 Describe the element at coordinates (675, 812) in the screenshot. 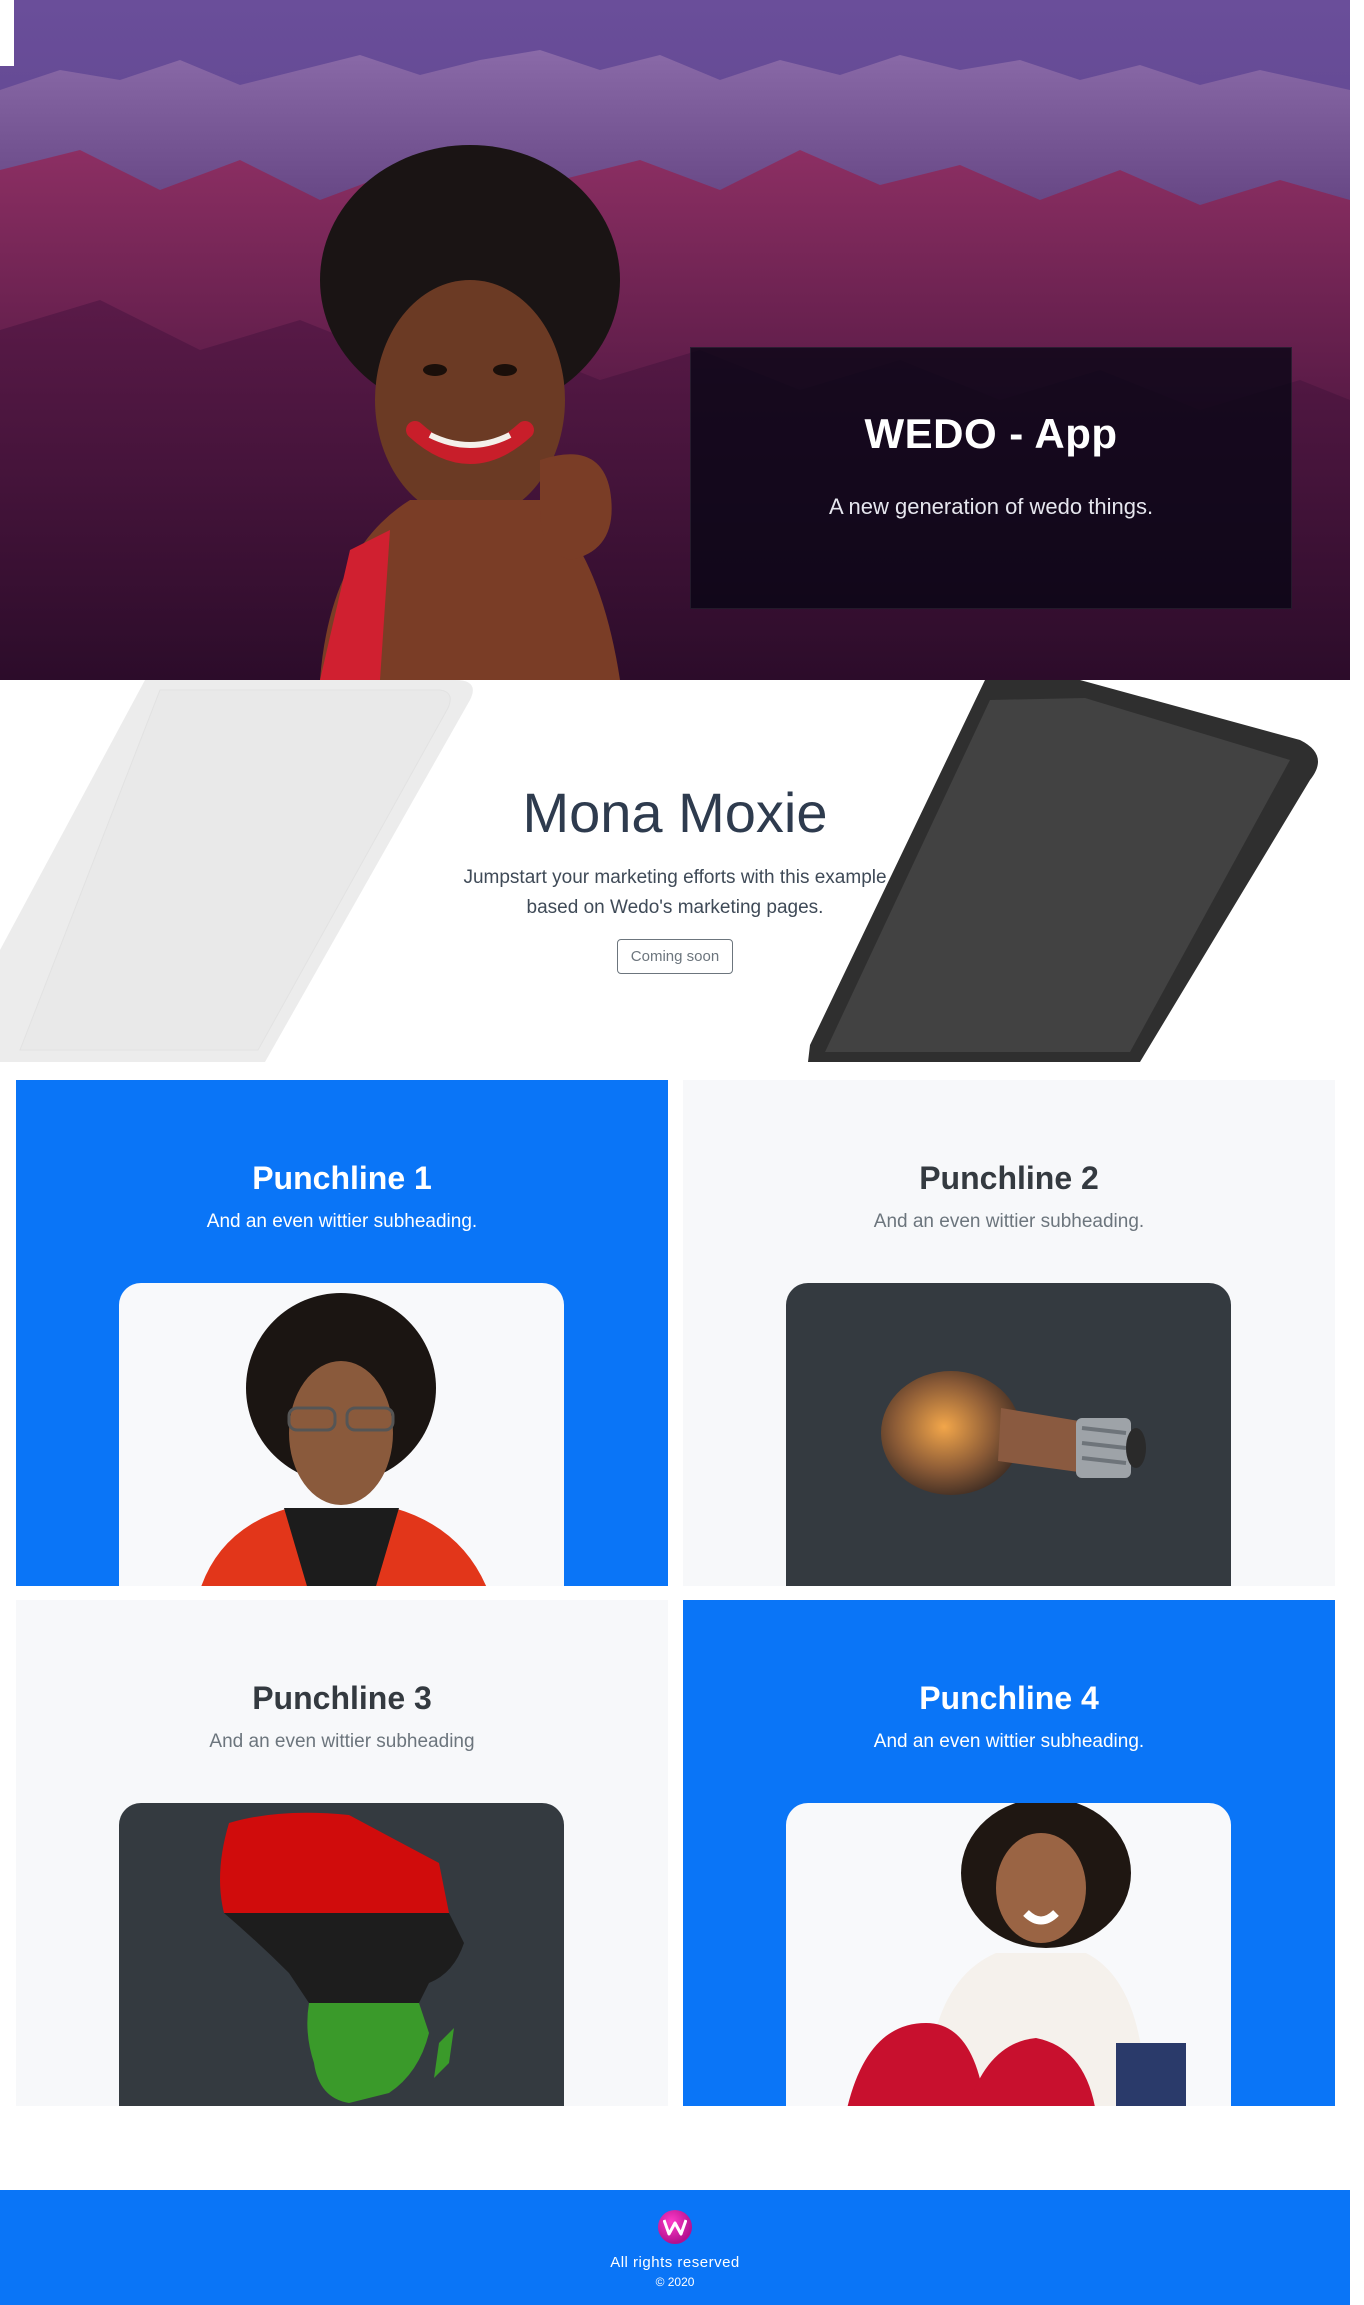

I see `promo-title: Mona Moxie` at that location.